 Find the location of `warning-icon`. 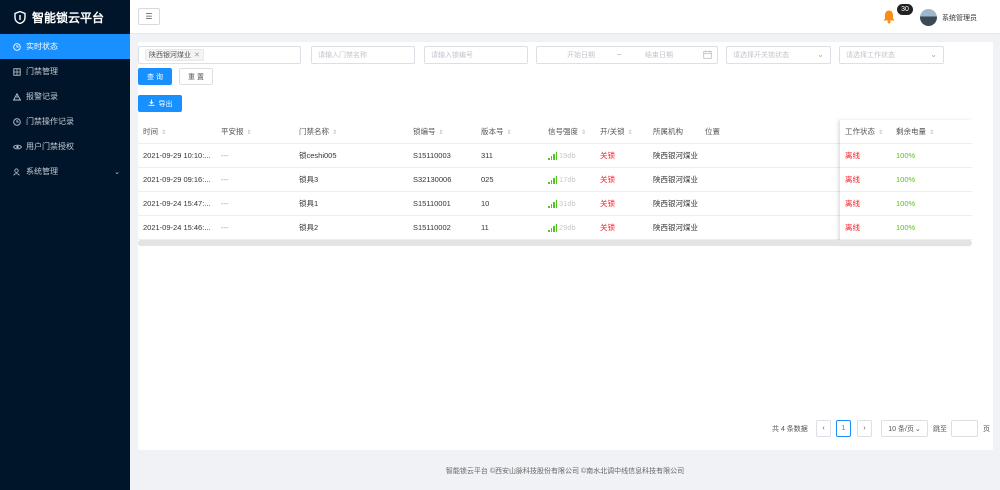

warning-icon is located at coordinates (17, 96).